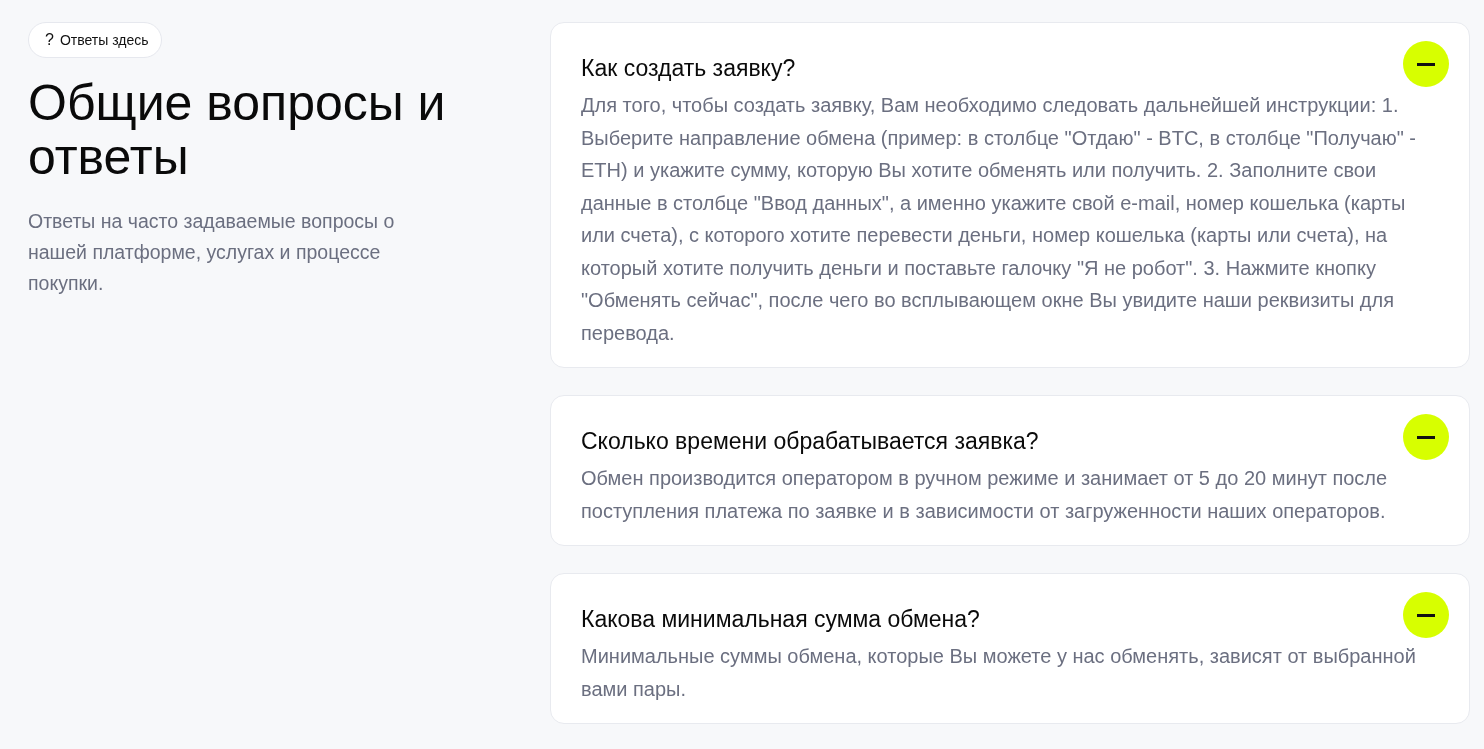 This screenshot has height=749, width=1484. What do you see at coordinates (810, 437) in the screenshot?
I see `faq-question: Сколько времени обрабатывается заявка?` at bounding box center [810, 437].